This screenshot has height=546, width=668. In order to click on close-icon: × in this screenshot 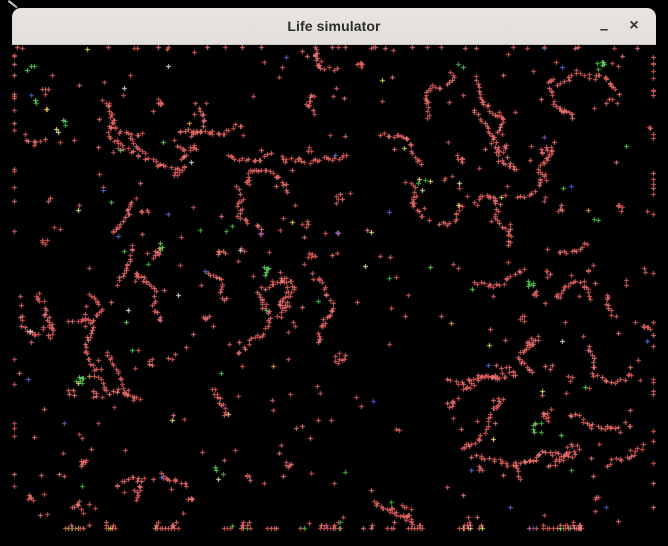, I will do `click(634, 25)`.